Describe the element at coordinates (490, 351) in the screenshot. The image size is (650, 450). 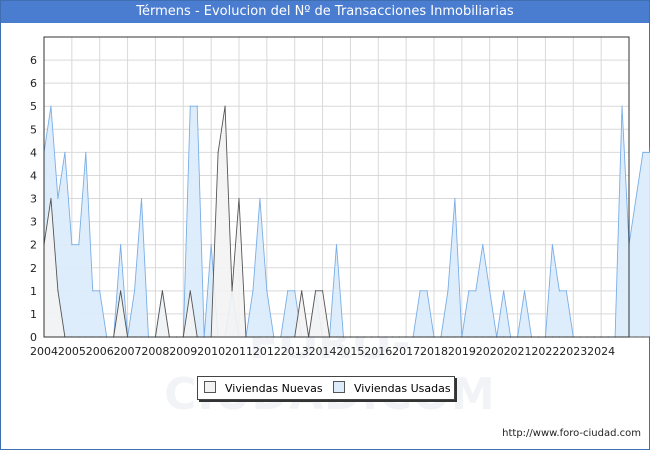
I see `x-tick-label: 2020` at that location.